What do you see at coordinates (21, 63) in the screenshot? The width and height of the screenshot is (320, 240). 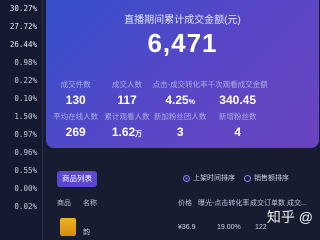 I see `sidebar-row: 0.98%` at bounding box center [21, 63].